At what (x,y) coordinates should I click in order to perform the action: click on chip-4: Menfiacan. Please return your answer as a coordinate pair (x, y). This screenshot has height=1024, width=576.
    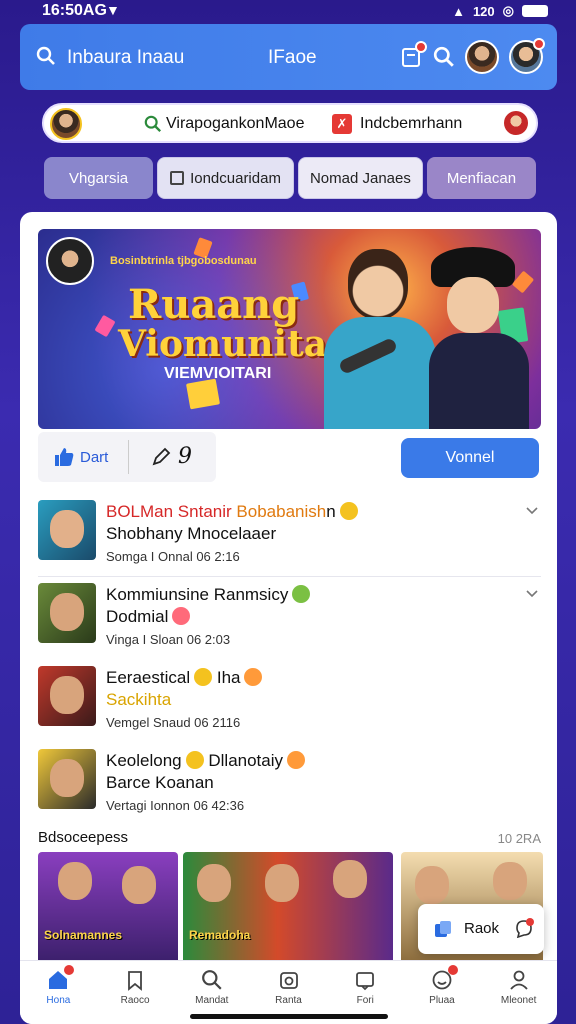
    Looking at the image, I should click on (481, 178).